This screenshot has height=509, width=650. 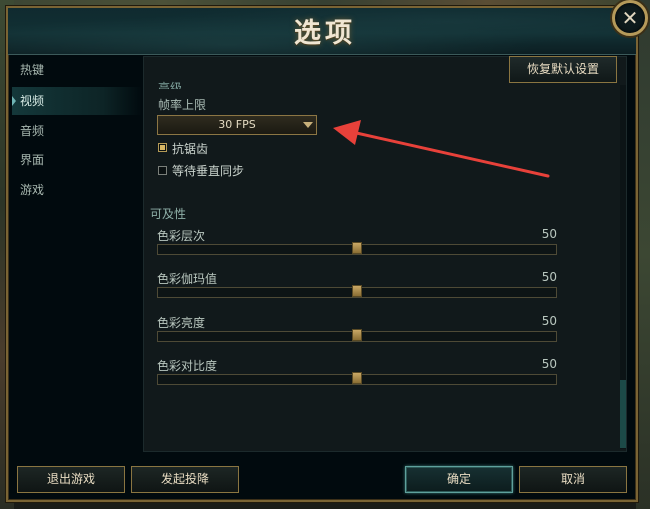 I want to click on game-background-right, so click(x=643, y=254).